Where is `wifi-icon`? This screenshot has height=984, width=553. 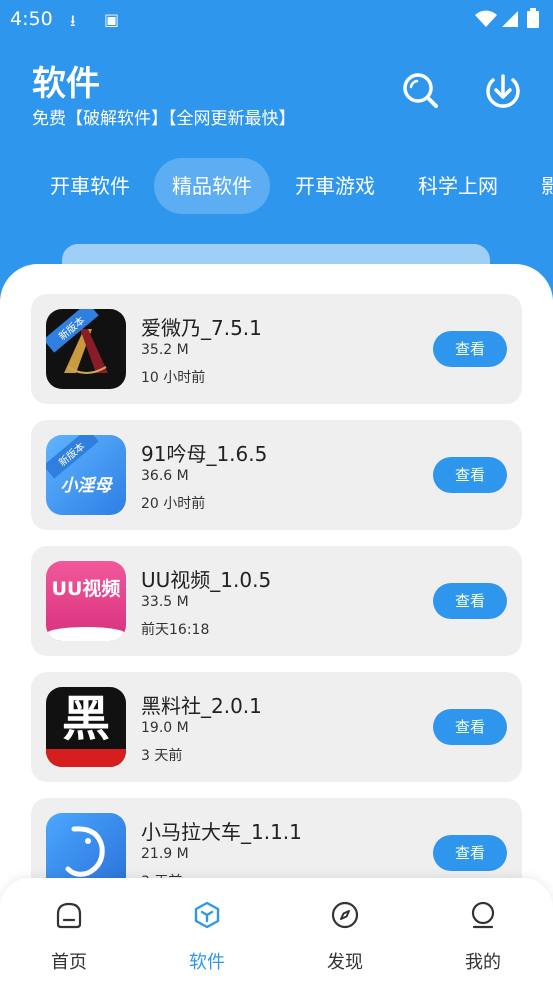 wifi-icon is located at coordinates (486, 18).